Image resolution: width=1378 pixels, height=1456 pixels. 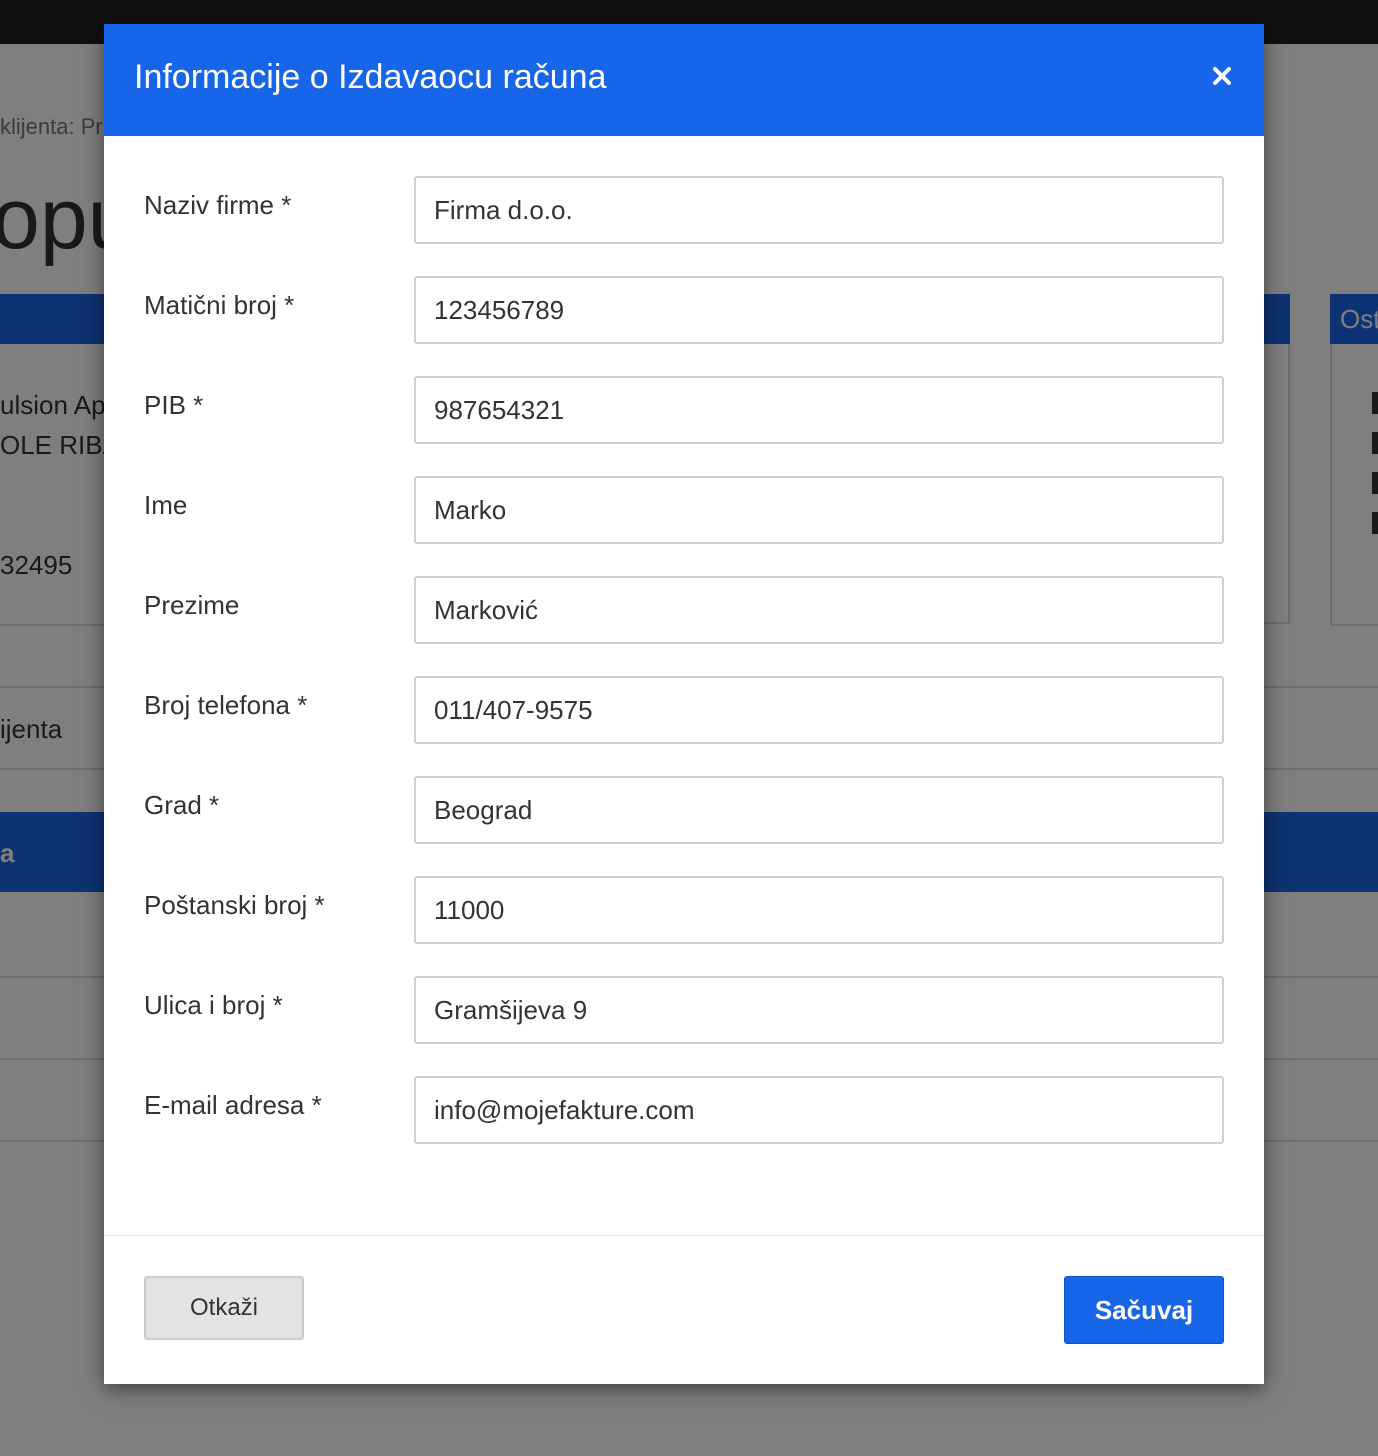 What do you see at coordinates (233, 1105) in the screenshot?
I see `email-label: E-mail adresa *` at bounding box center [233, 1105].